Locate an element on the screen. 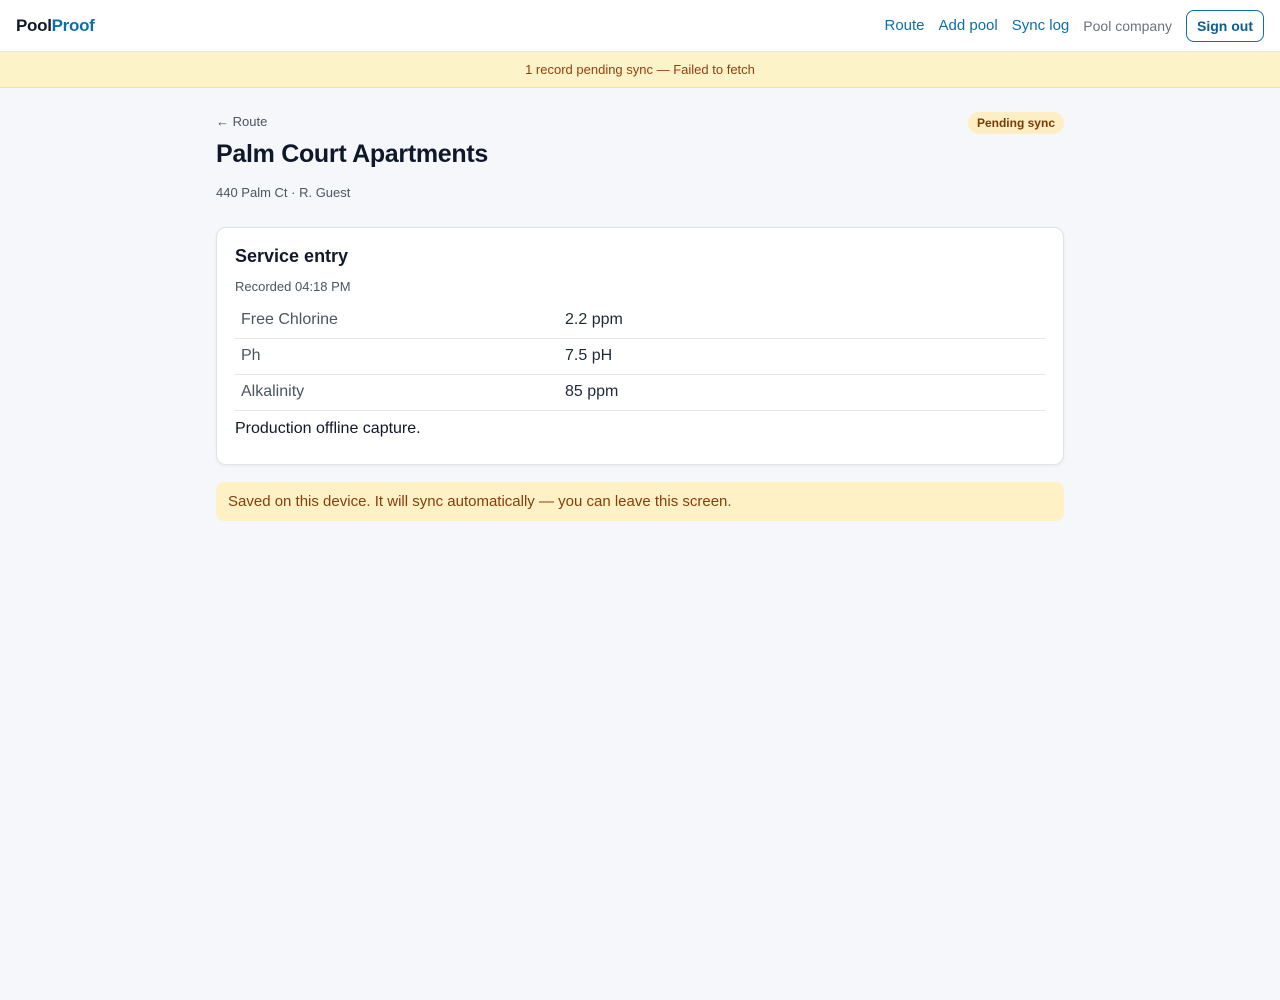 This screenshot has height=1000, width=1280. recorded-time: Recorded 04:18 PM is located at coordinates (293, 286).